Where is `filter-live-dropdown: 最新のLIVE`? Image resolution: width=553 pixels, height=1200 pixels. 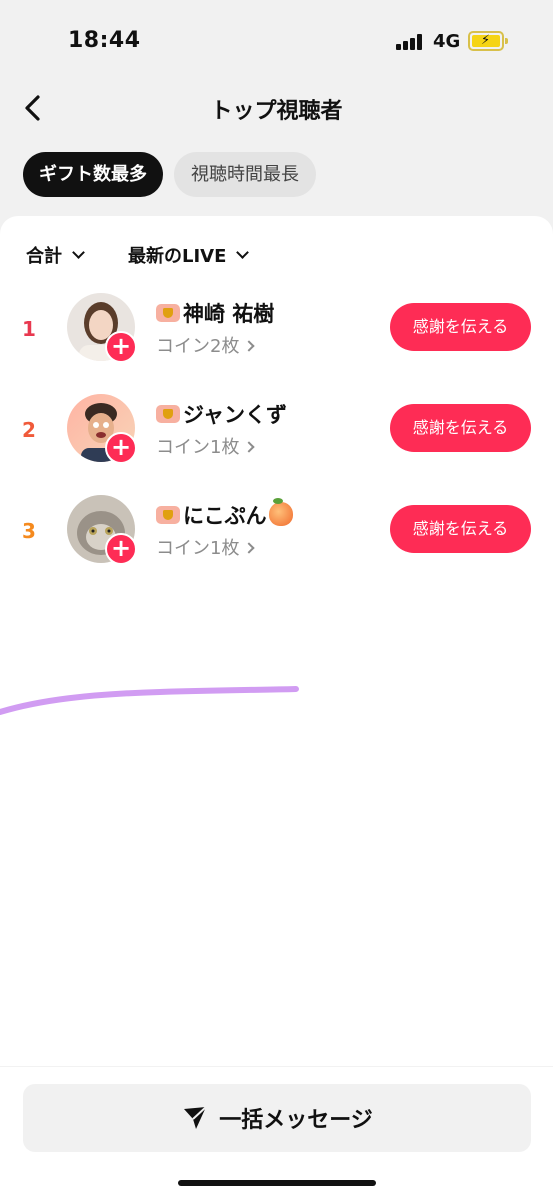 filter-live-dropdown: 最新のLIVE is located at coordinates (189, 255).